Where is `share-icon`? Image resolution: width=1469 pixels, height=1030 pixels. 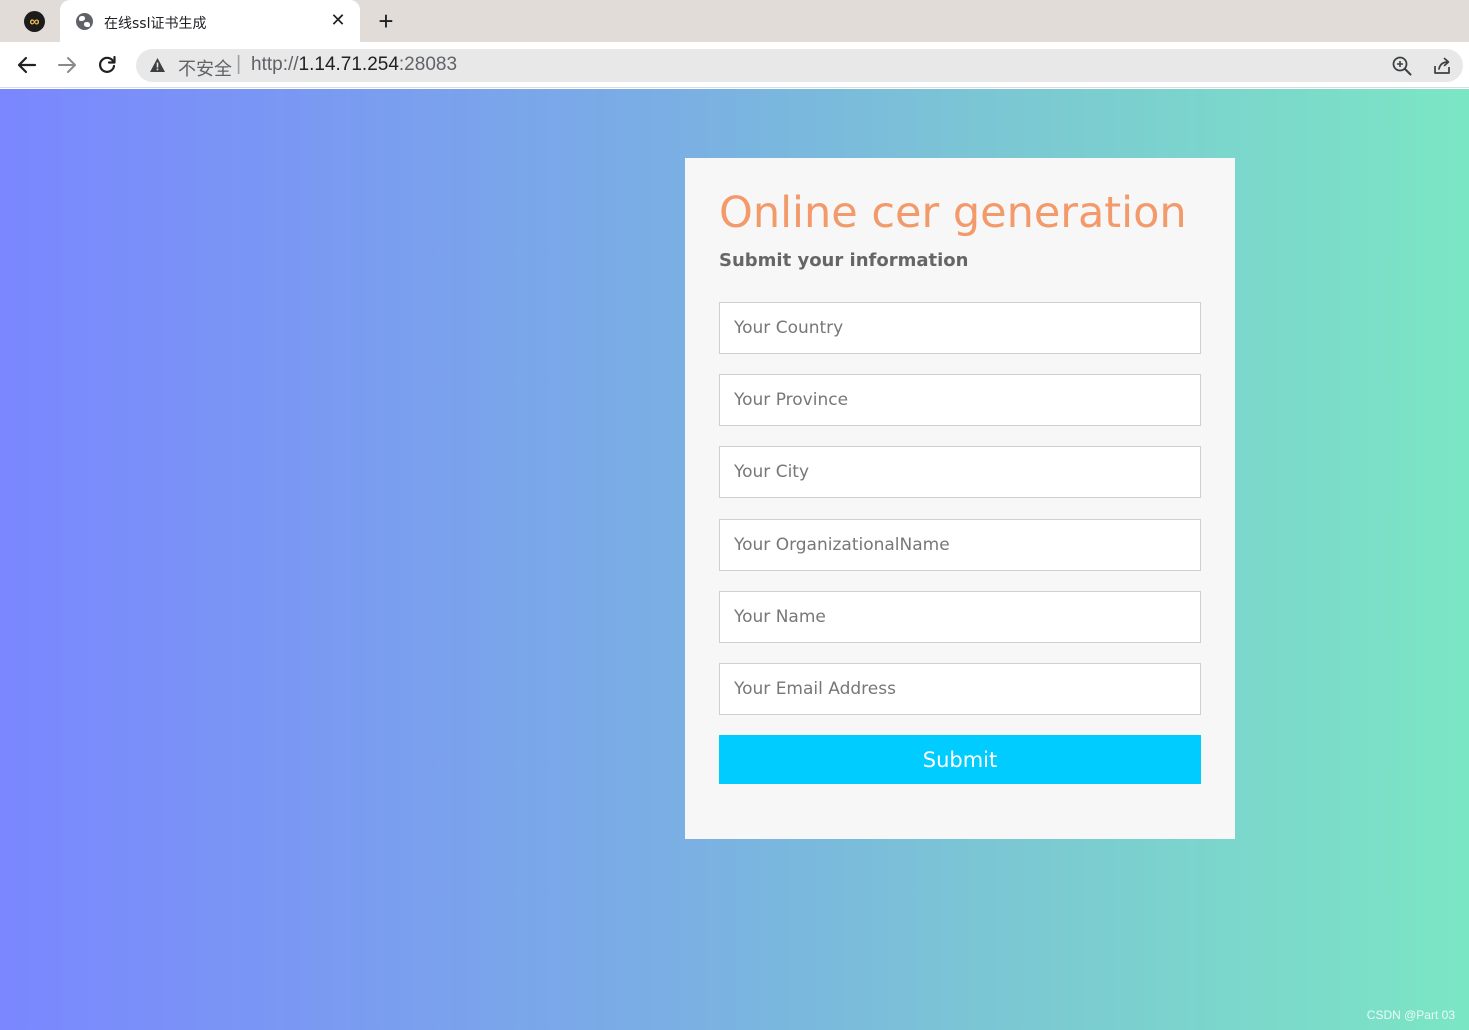 share-icon is located at coordinates (1442, 66).